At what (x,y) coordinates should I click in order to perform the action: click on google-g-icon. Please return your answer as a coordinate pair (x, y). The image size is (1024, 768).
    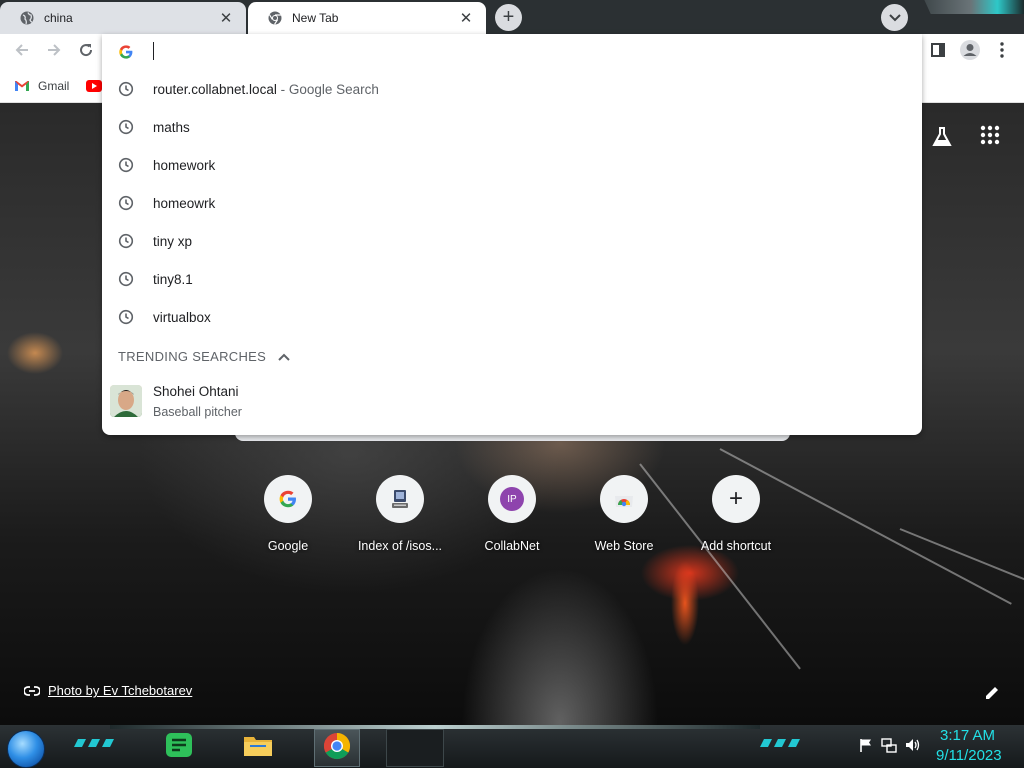
    Looking at the image, I should click on (126, 52).